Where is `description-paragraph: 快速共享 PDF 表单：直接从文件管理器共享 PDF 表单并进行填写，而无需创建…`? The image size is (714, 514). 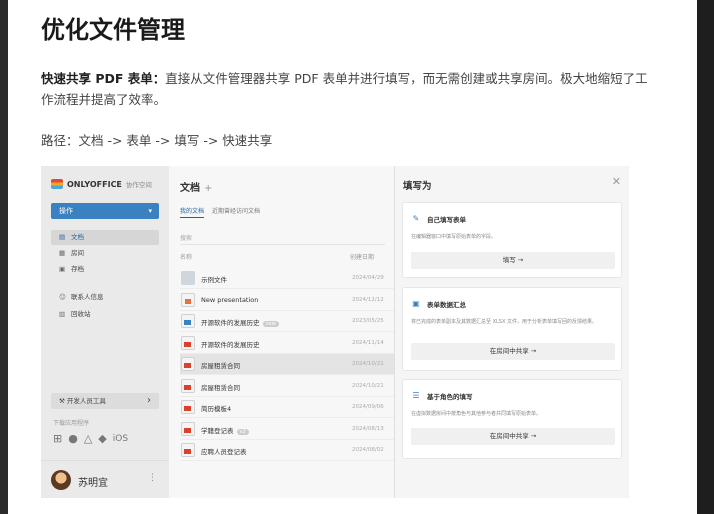
description-paragraph: 快速共享 PDF 表单：直接从文件管理器共享 PDF 表单并进行填写，而无需创建… is located at coordinates (346, 89).